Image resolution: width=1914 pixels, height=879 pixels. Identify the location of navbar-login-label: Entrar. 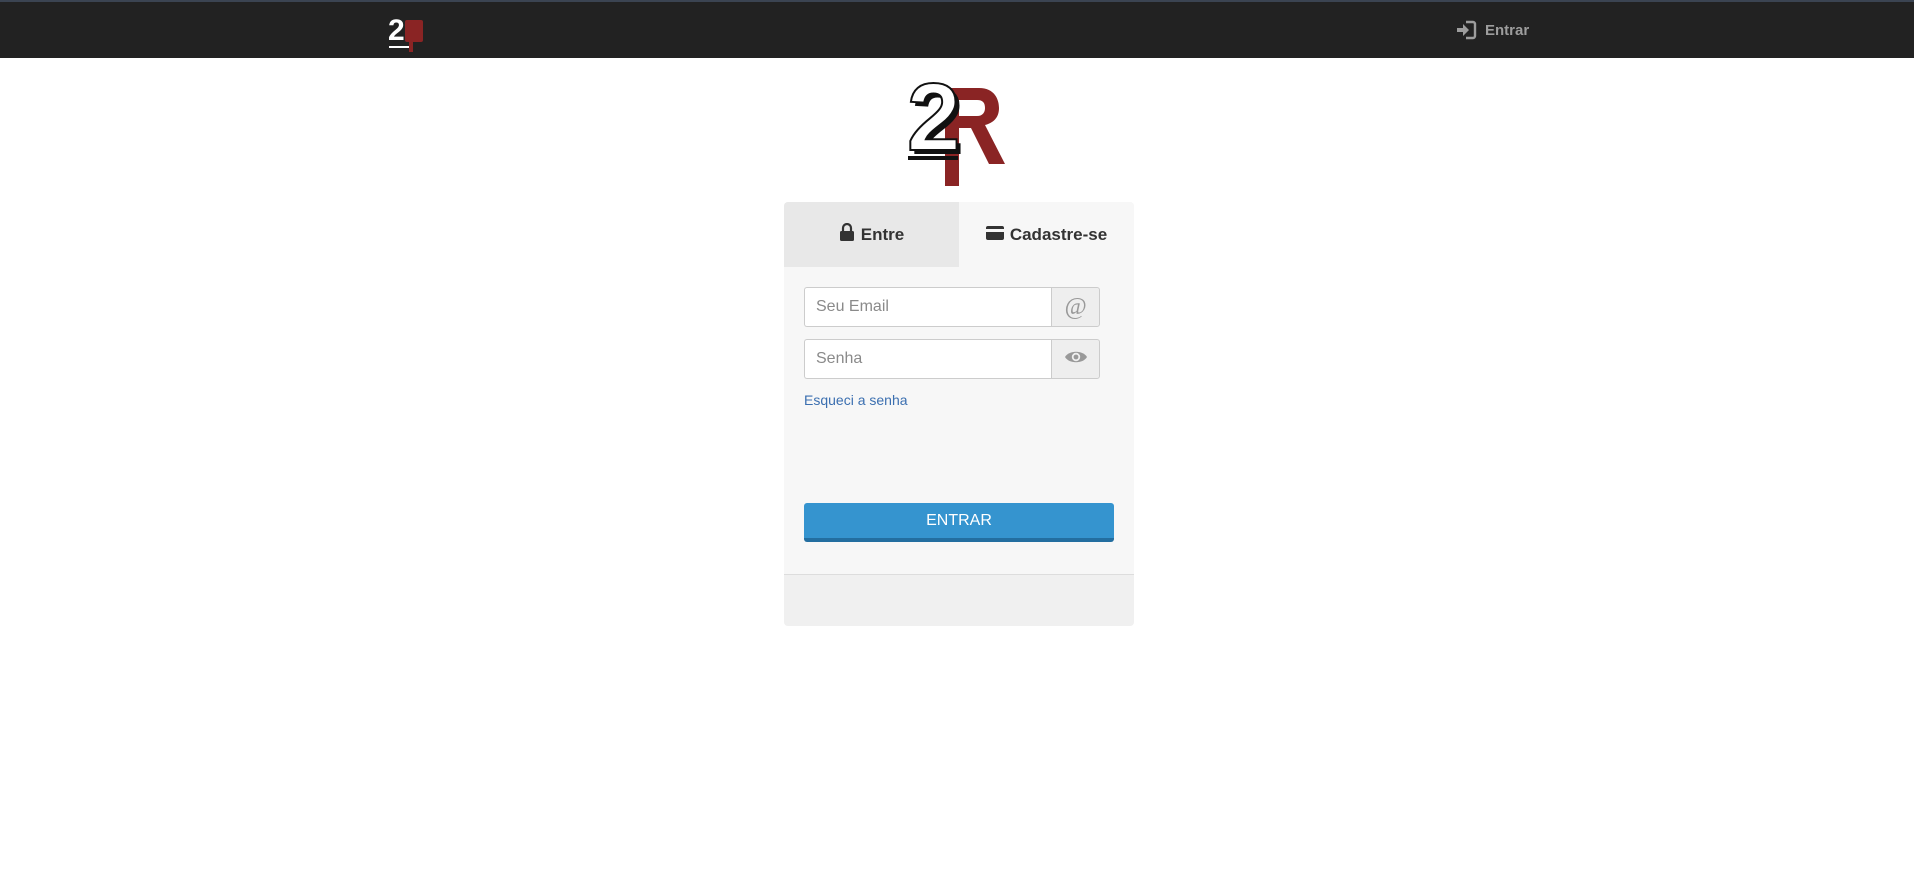
(1507, 30).